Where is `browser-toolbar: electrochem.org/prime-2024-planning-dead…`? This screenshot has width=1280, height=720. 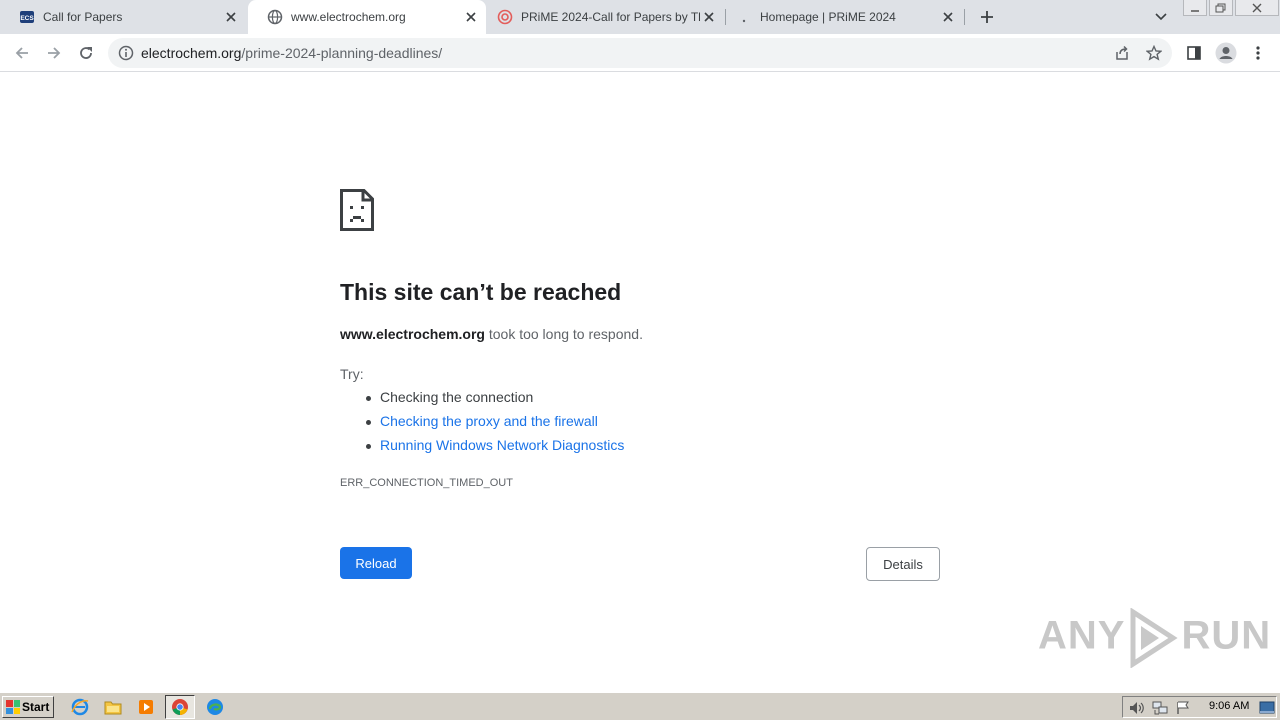
browser-toolbar: electrochem.org/prime-2024-planning-dead… is located at coordinates (640, 53).